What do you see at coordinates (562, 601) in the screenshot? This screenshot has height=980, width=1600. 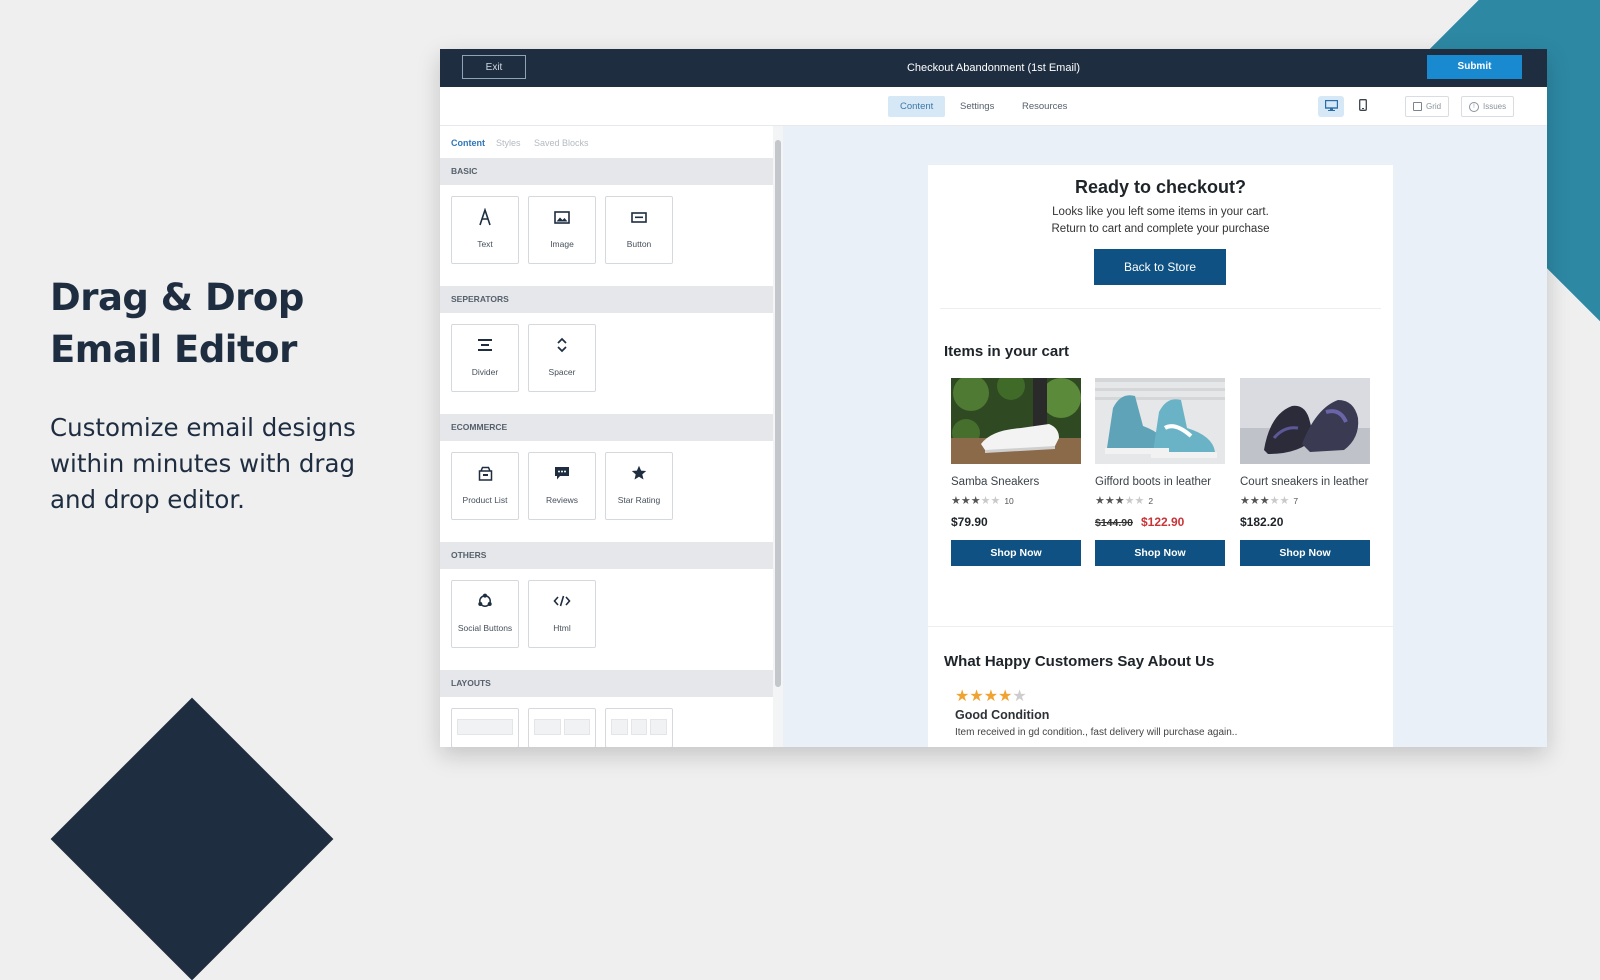 I see `code-icon` at bounding box center [562, 601].